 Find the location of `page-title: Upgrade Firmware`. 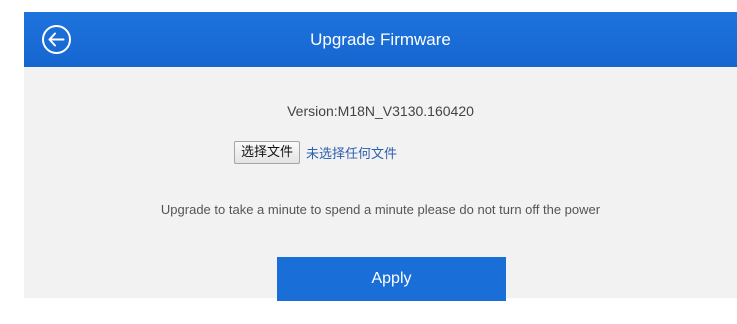

page-title: Upgrade Firmware is located at coordinates (380, 39).